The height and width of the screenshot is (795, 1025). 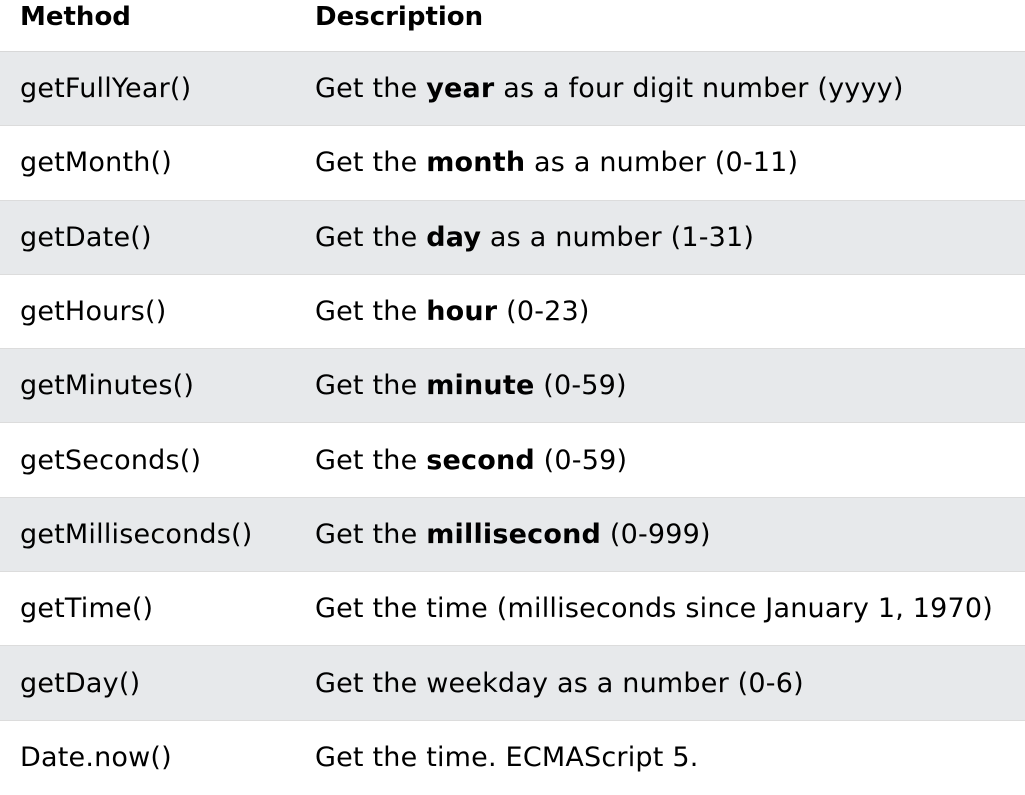 I want to click on description-cell: Get the millisecond (0-999), so click(x=513, y=534).